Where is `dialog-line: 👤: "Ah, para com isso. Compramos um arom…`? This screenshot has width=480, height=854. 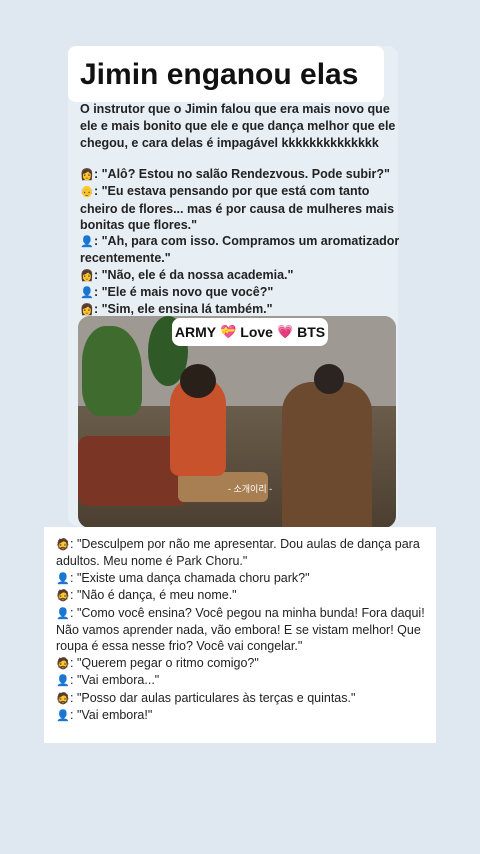
dialog-line: 👤: "Ah, para com isso. Compramos um arom… is located at coordinates (240, 250).